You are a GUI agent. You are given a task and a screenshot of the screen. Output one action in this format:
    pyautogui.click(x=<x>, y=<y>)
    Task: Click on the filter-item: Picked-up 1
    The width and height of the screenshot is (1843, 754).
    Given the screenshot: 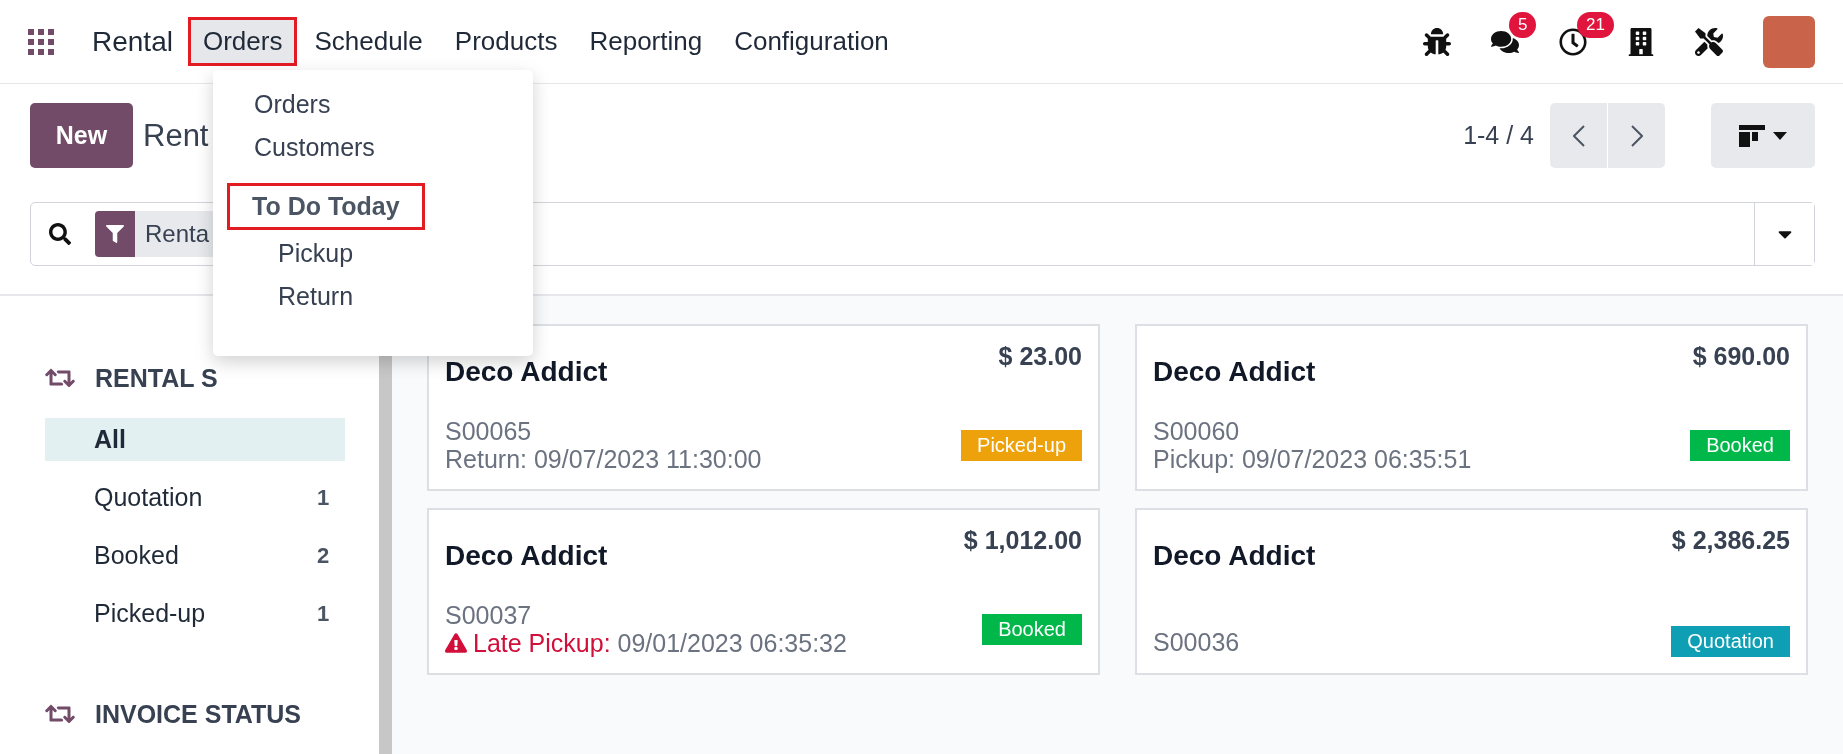 What is the action you would take?
    pyautogui.click(x=195, y=613)
    